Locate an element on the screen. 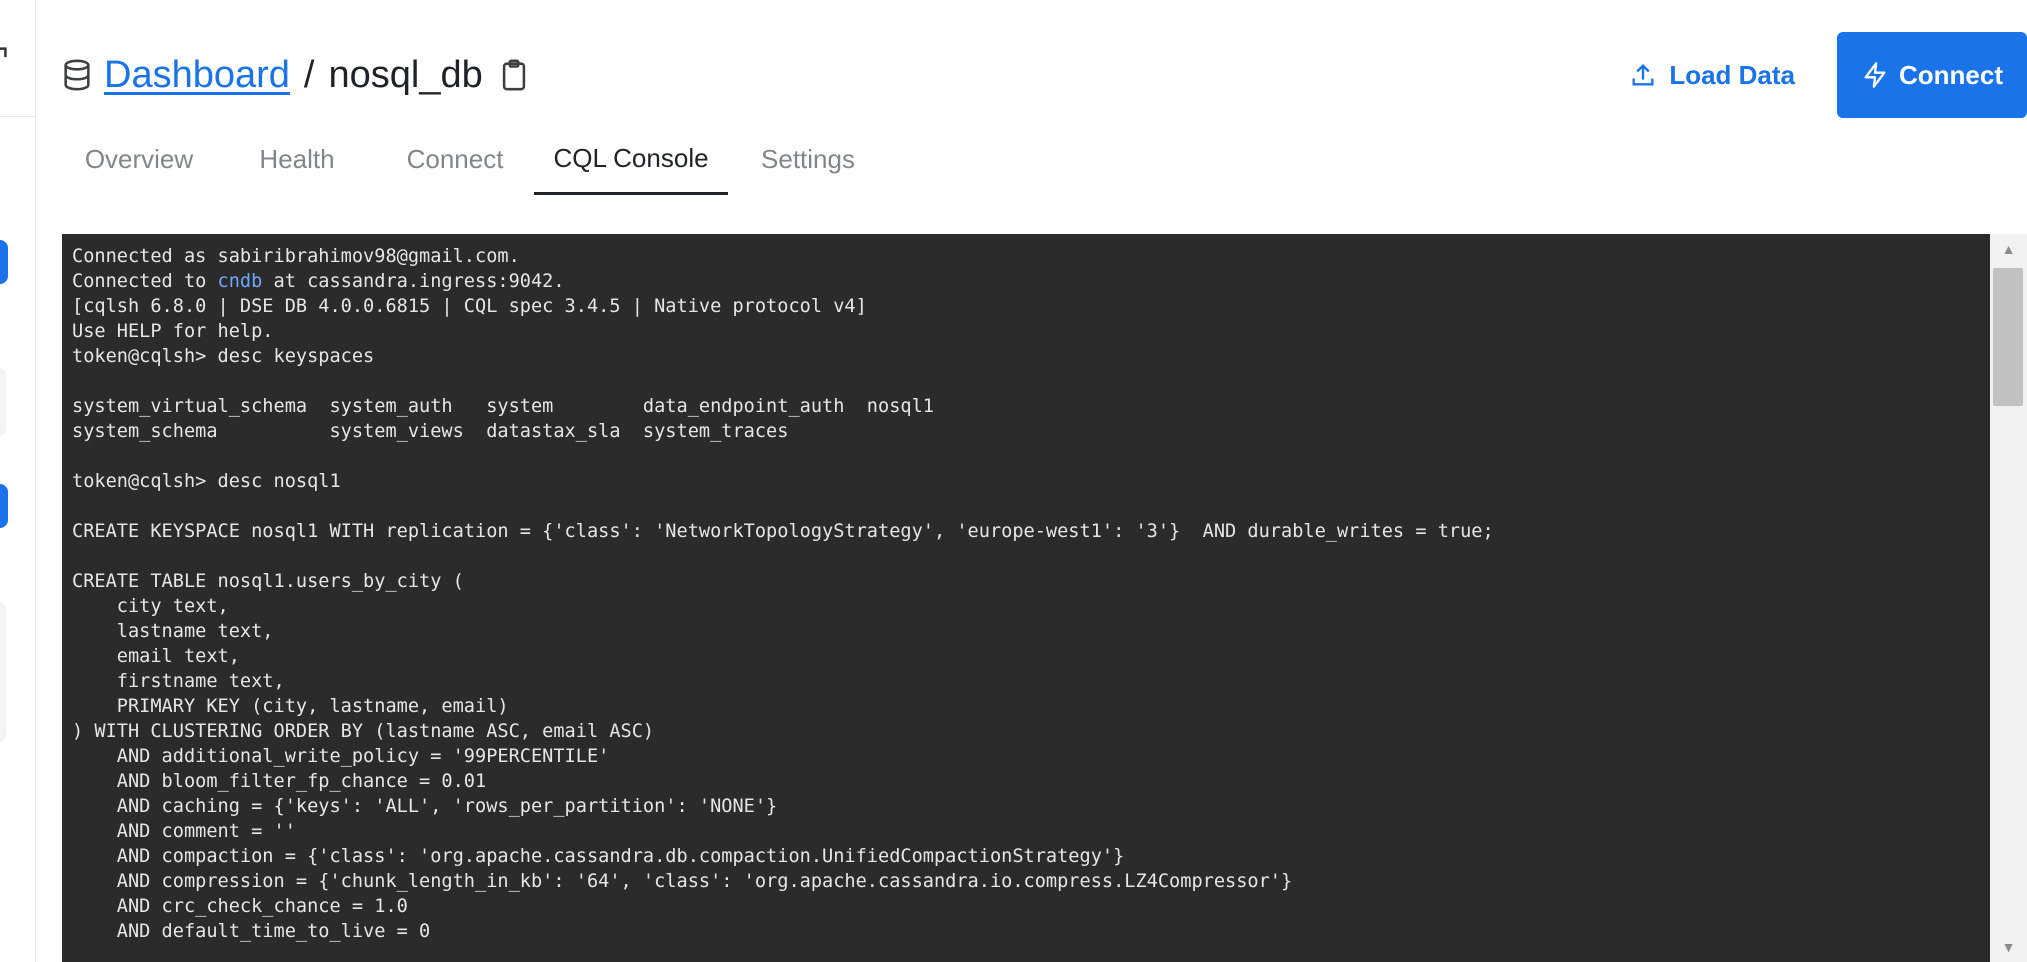 Image resolution: width=2027 pixels, height=962 pixels. load-data-button: Load Data is located at coordinates (1712, 75).